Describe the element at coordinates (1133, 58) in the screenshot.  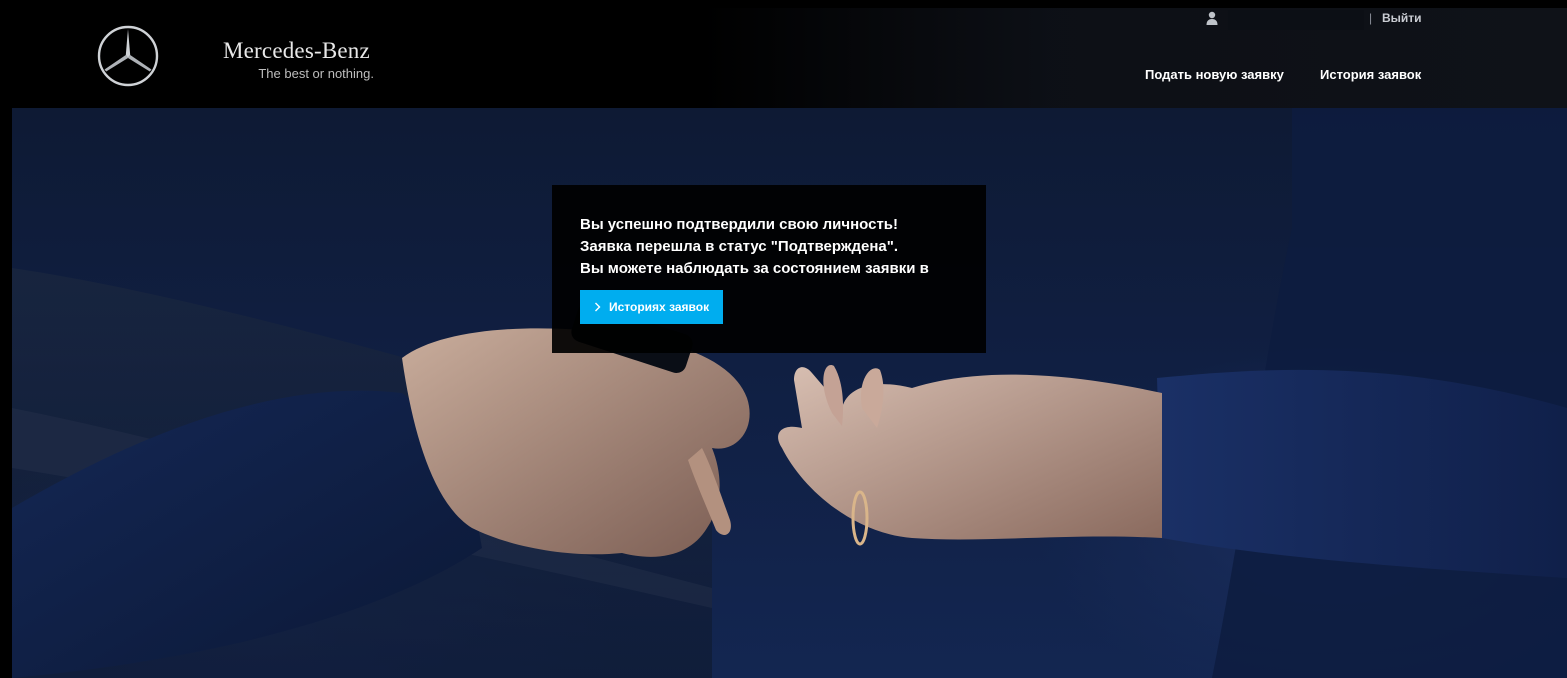
I see `header-shade` at that location.